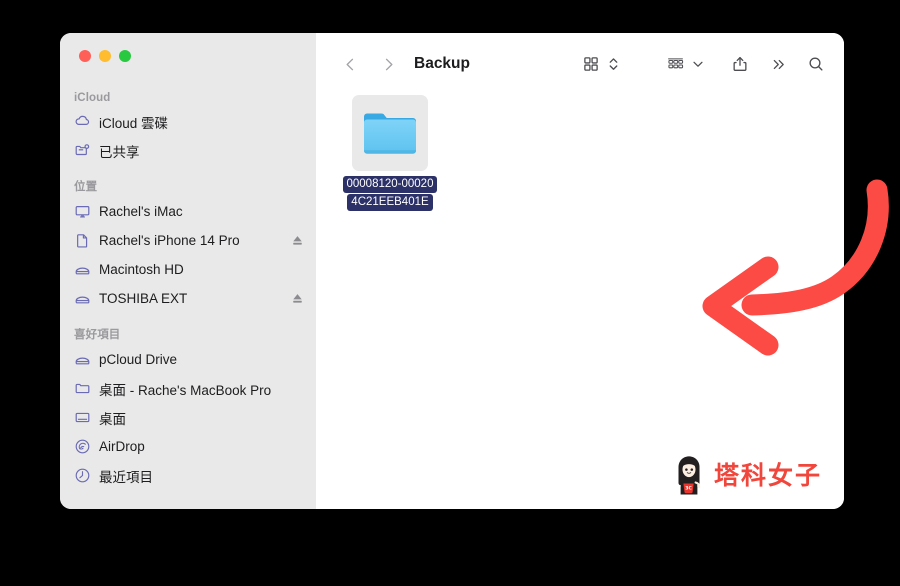 The height and width of the screenshot is (586, 900). Describe the element at coordinates (816, 64) in the screenshot. I see `search-icon` at that location.